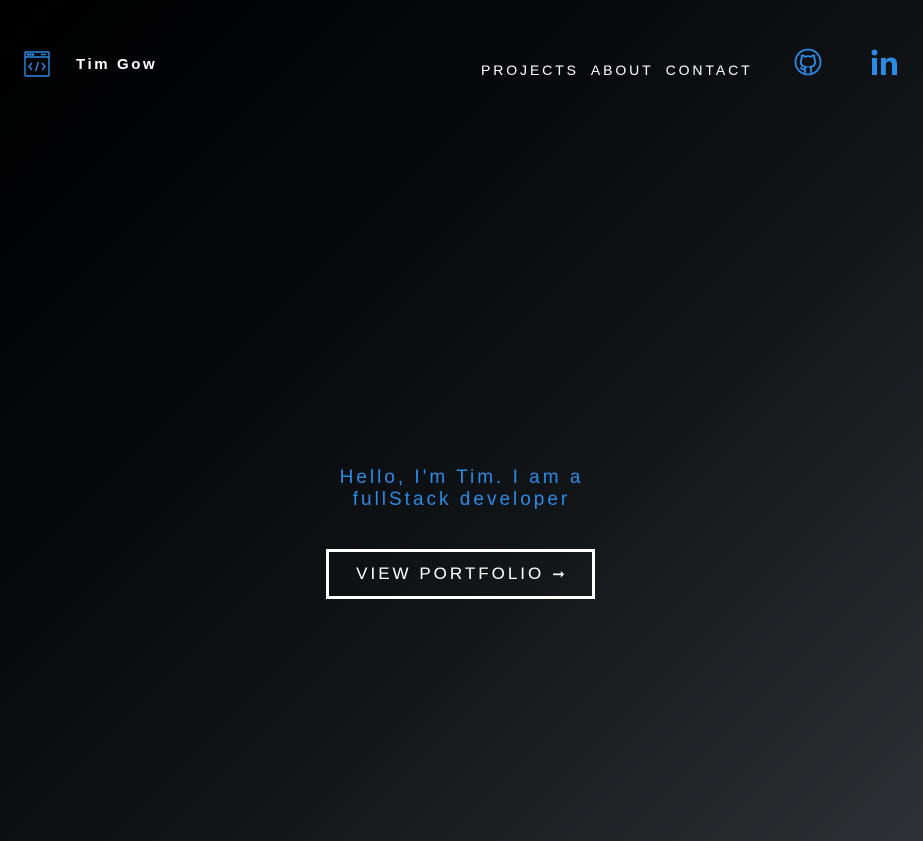 The width and height of the screenshot is (923, 841). I want to click on hero-line-1: Hello, I'm Tim. I am a, so click(461, 477).